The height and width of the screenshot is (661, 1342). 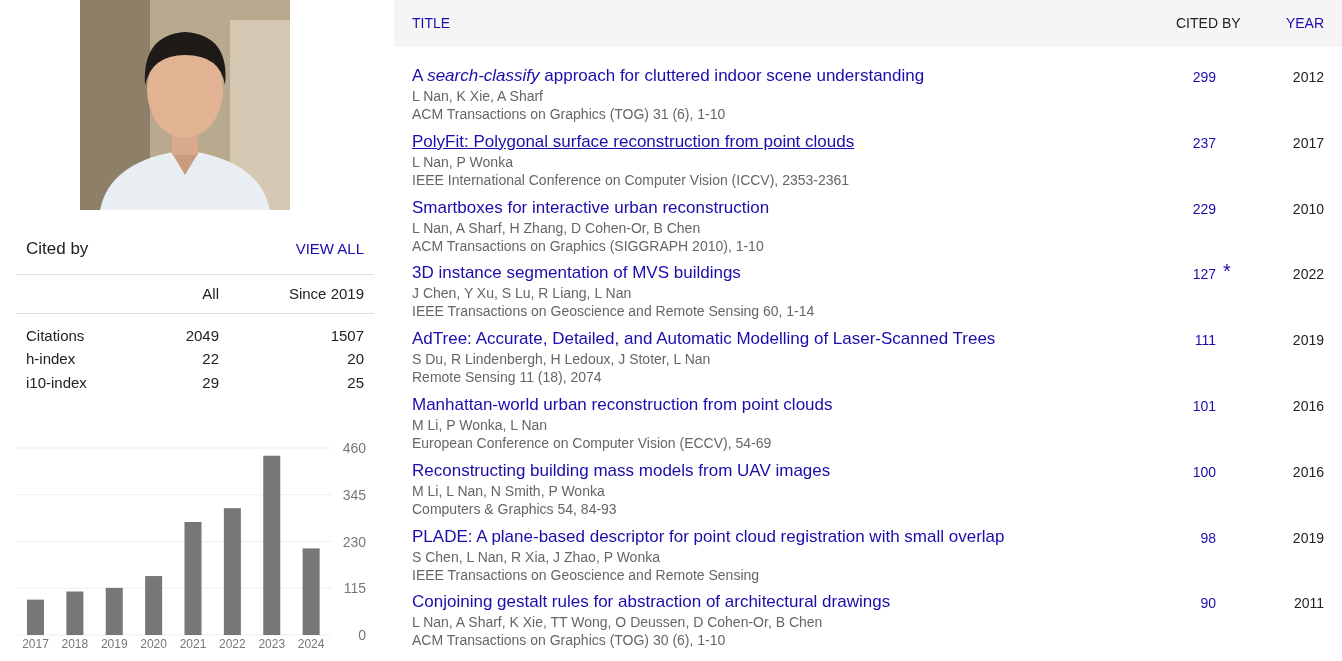 I want to click on venue-text: Remote Sensing 11 (18), 2074, so click(x=507, y=377).